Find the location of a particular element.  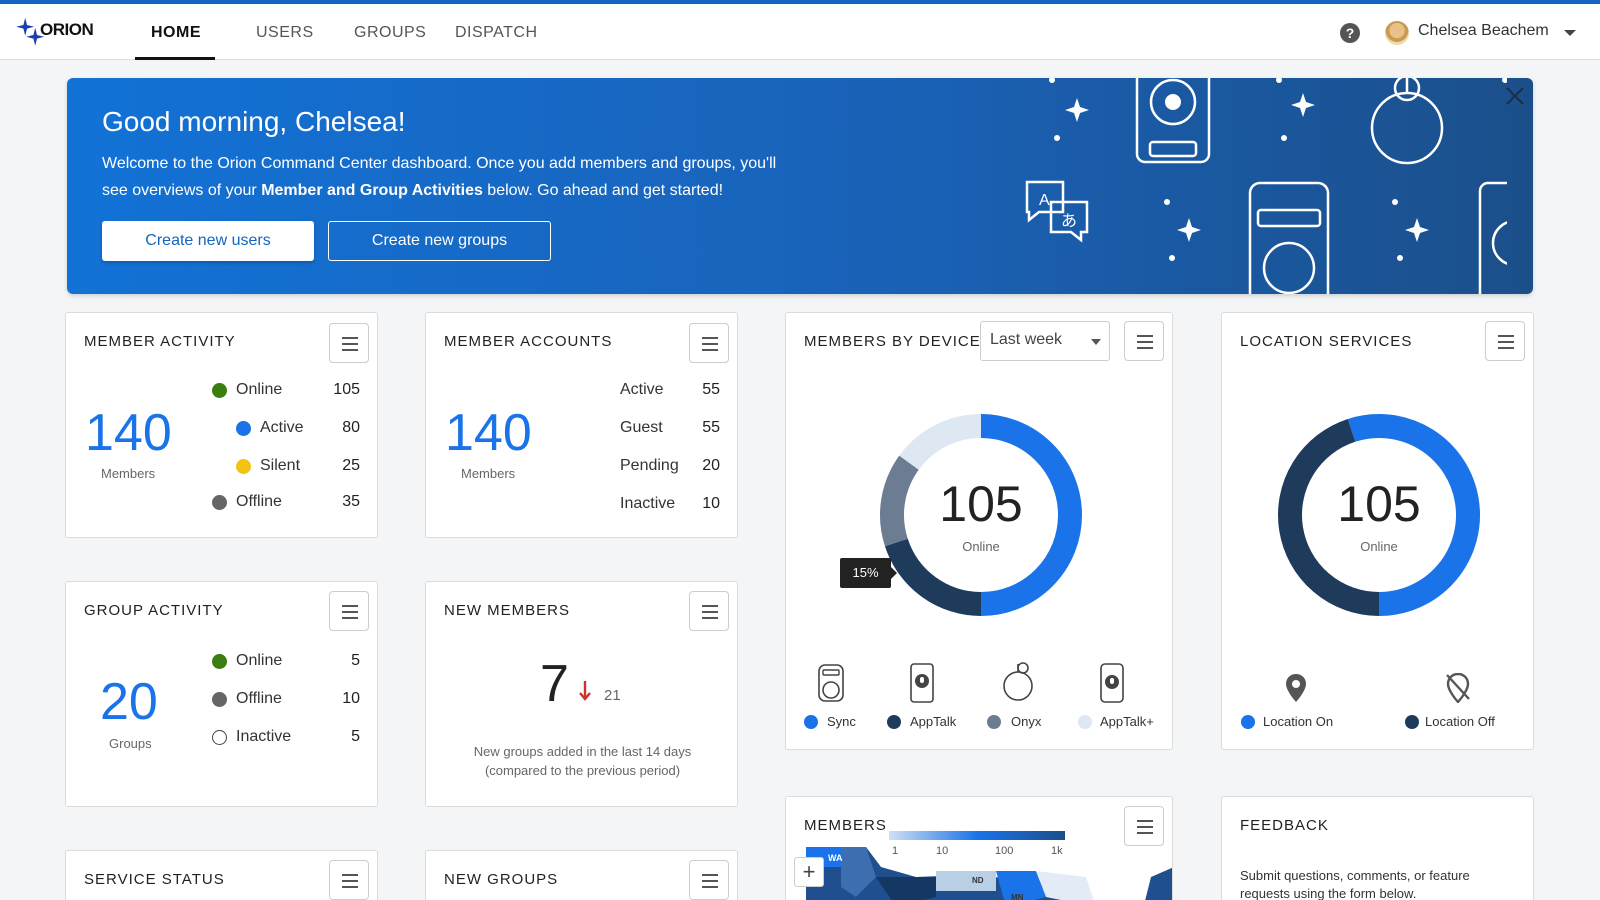

legend-label-location-off: Location Off is located at coordinates (1460, 721).